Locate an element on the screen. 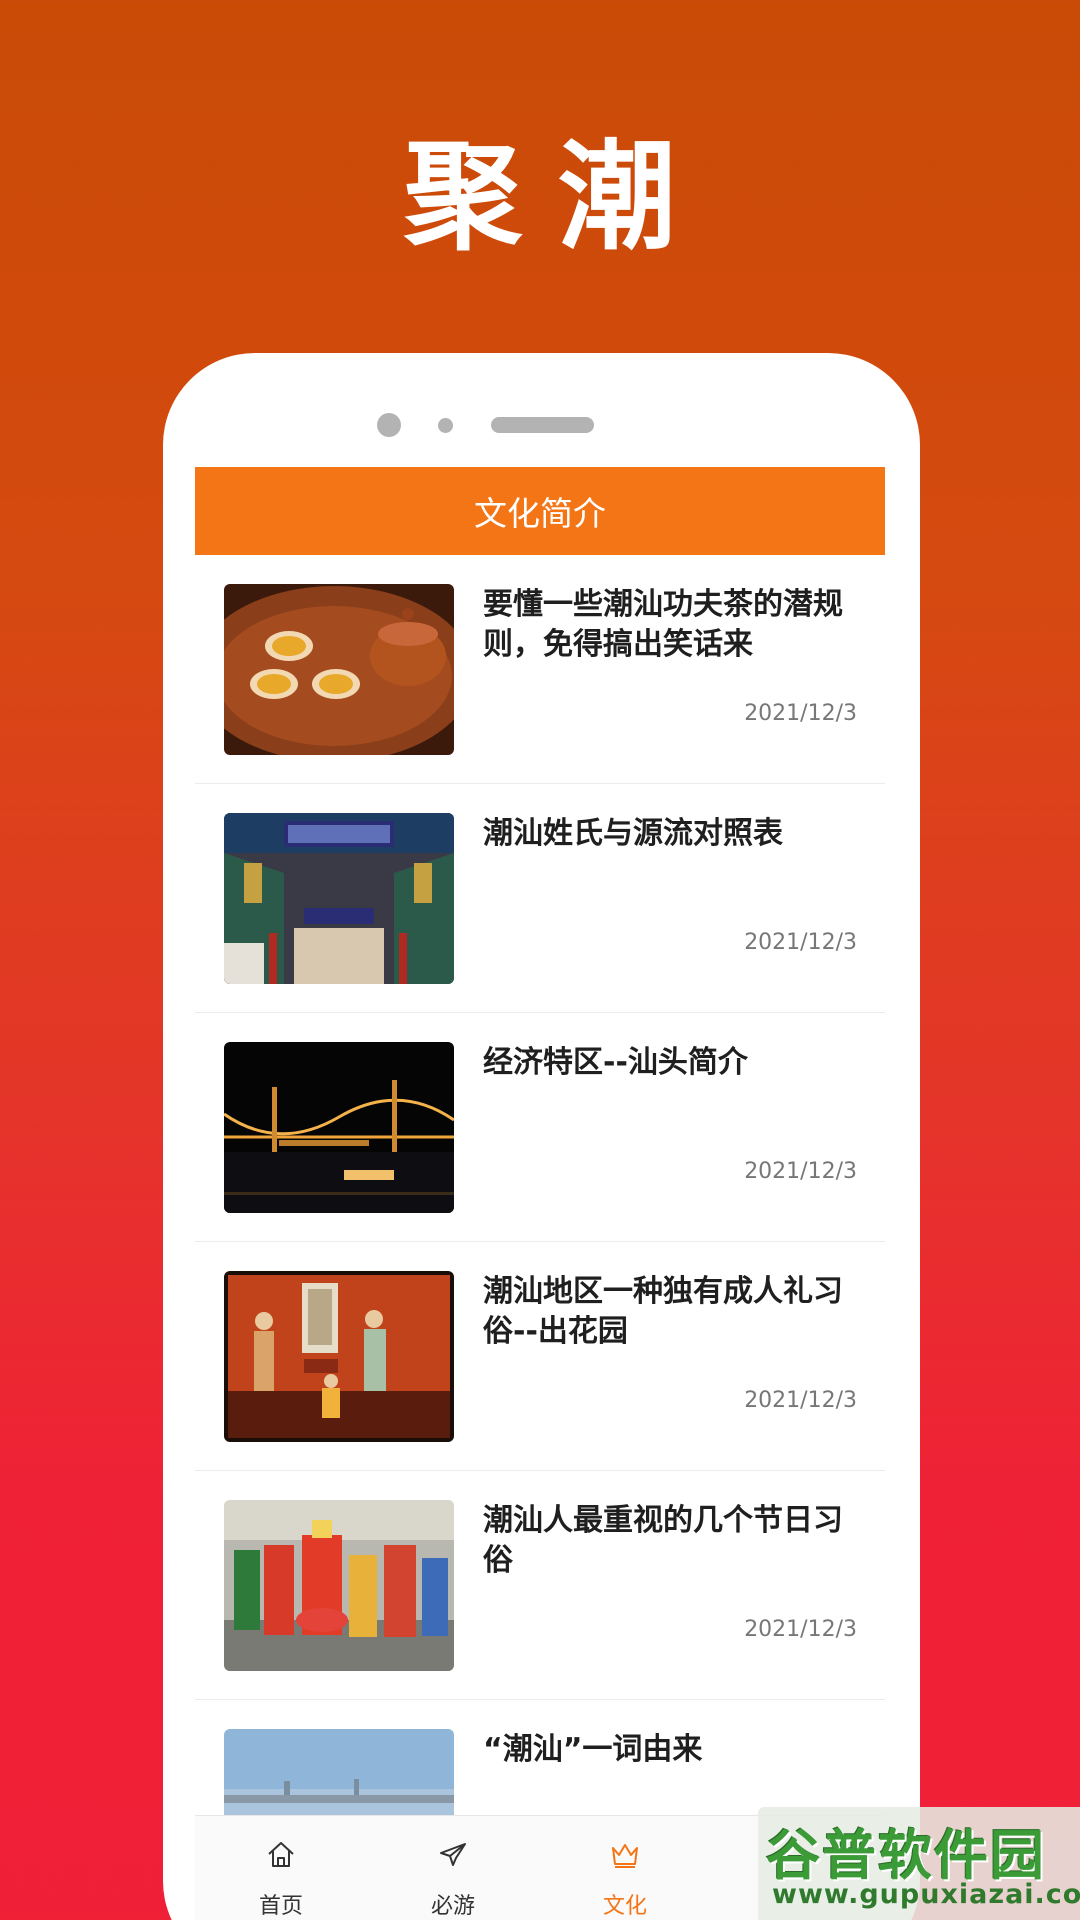 The height and width of the screenshot is (1920, 1080). tab-home: 首页 is located at coordinates (281, 1868).